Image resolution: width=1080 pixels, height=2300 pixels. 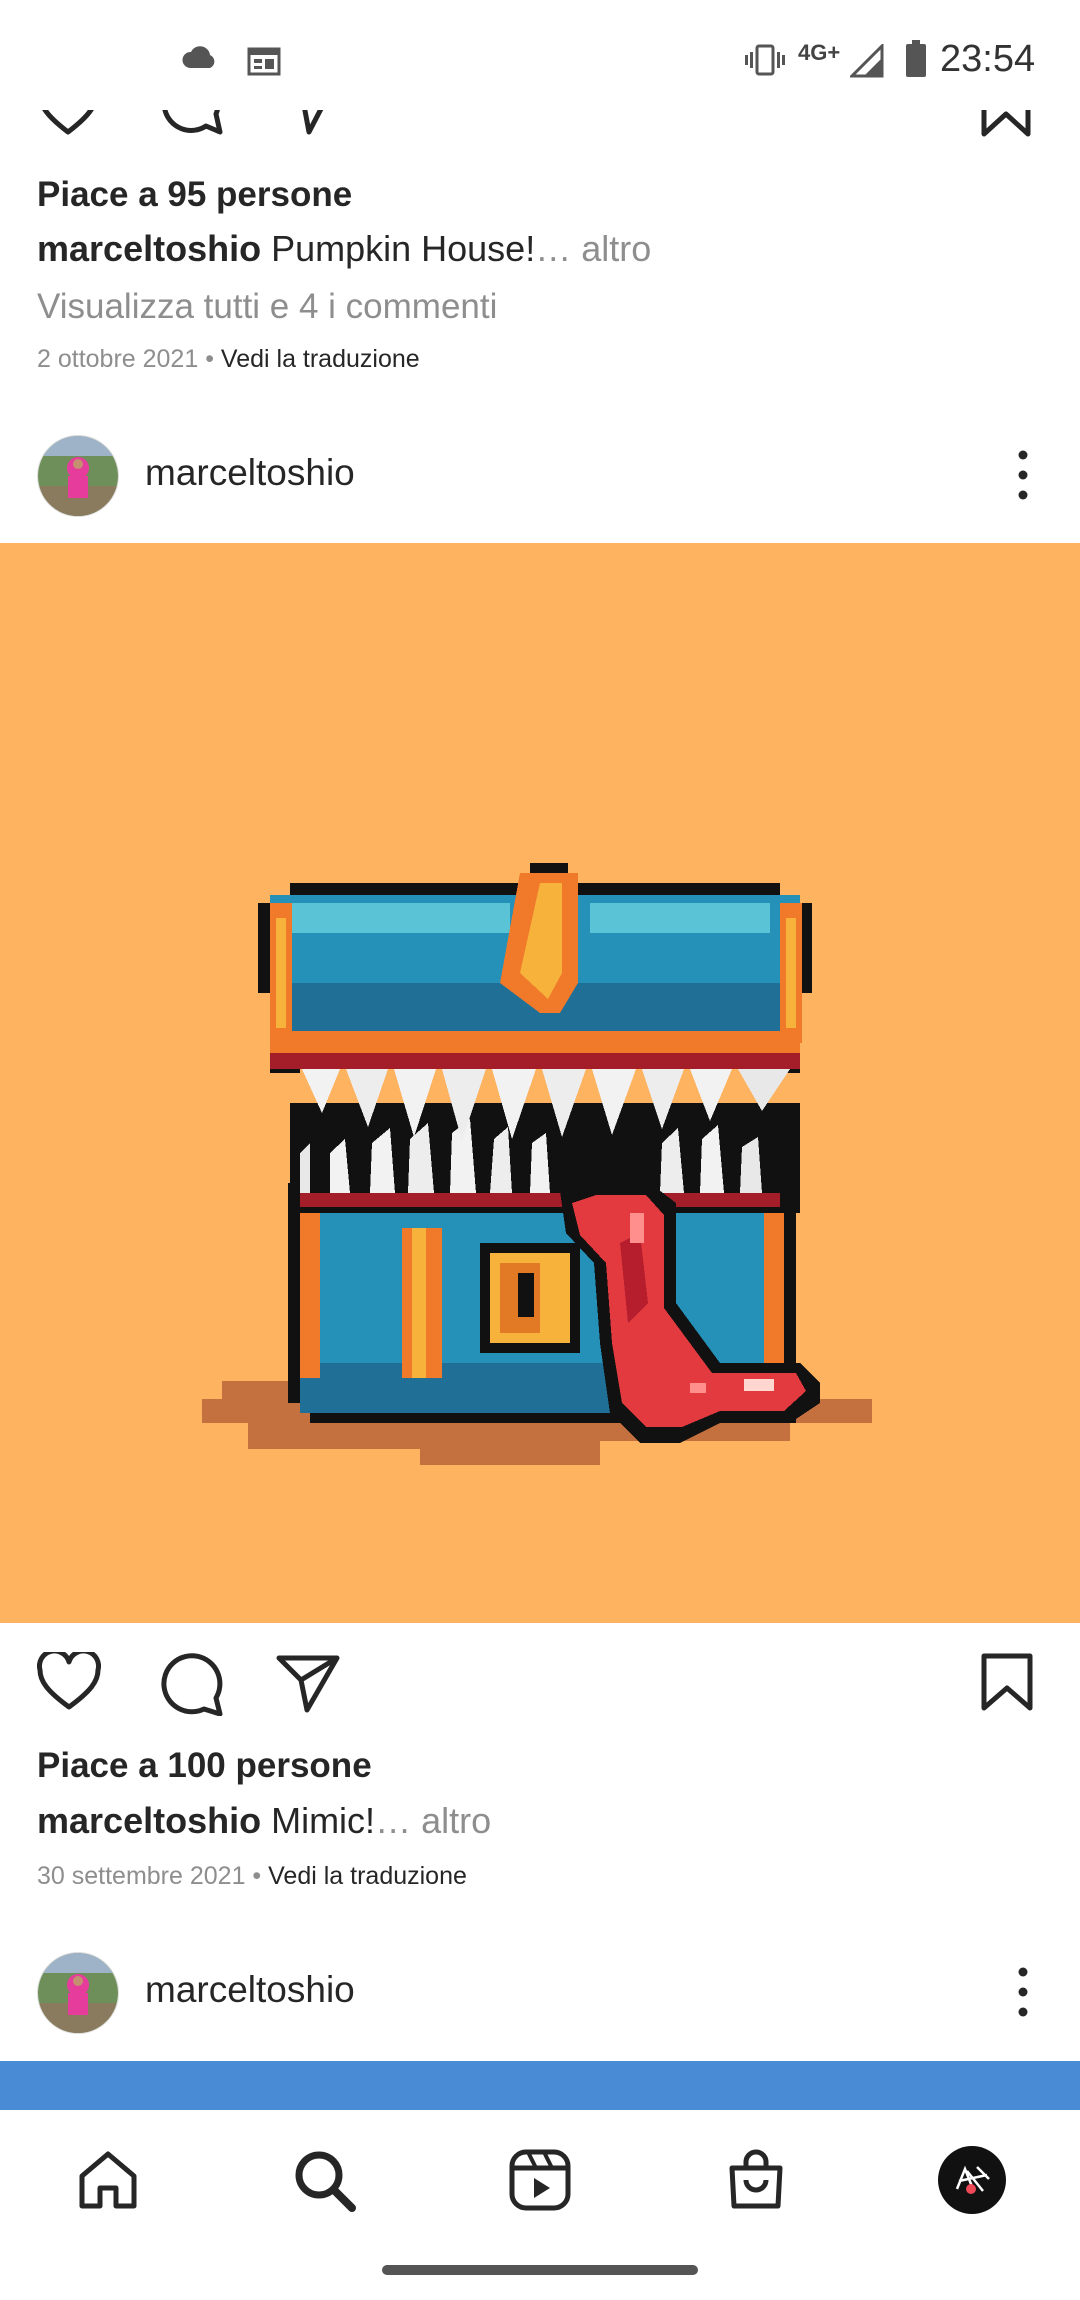 I want to click on battery-icon, so click(x=916, y=59).